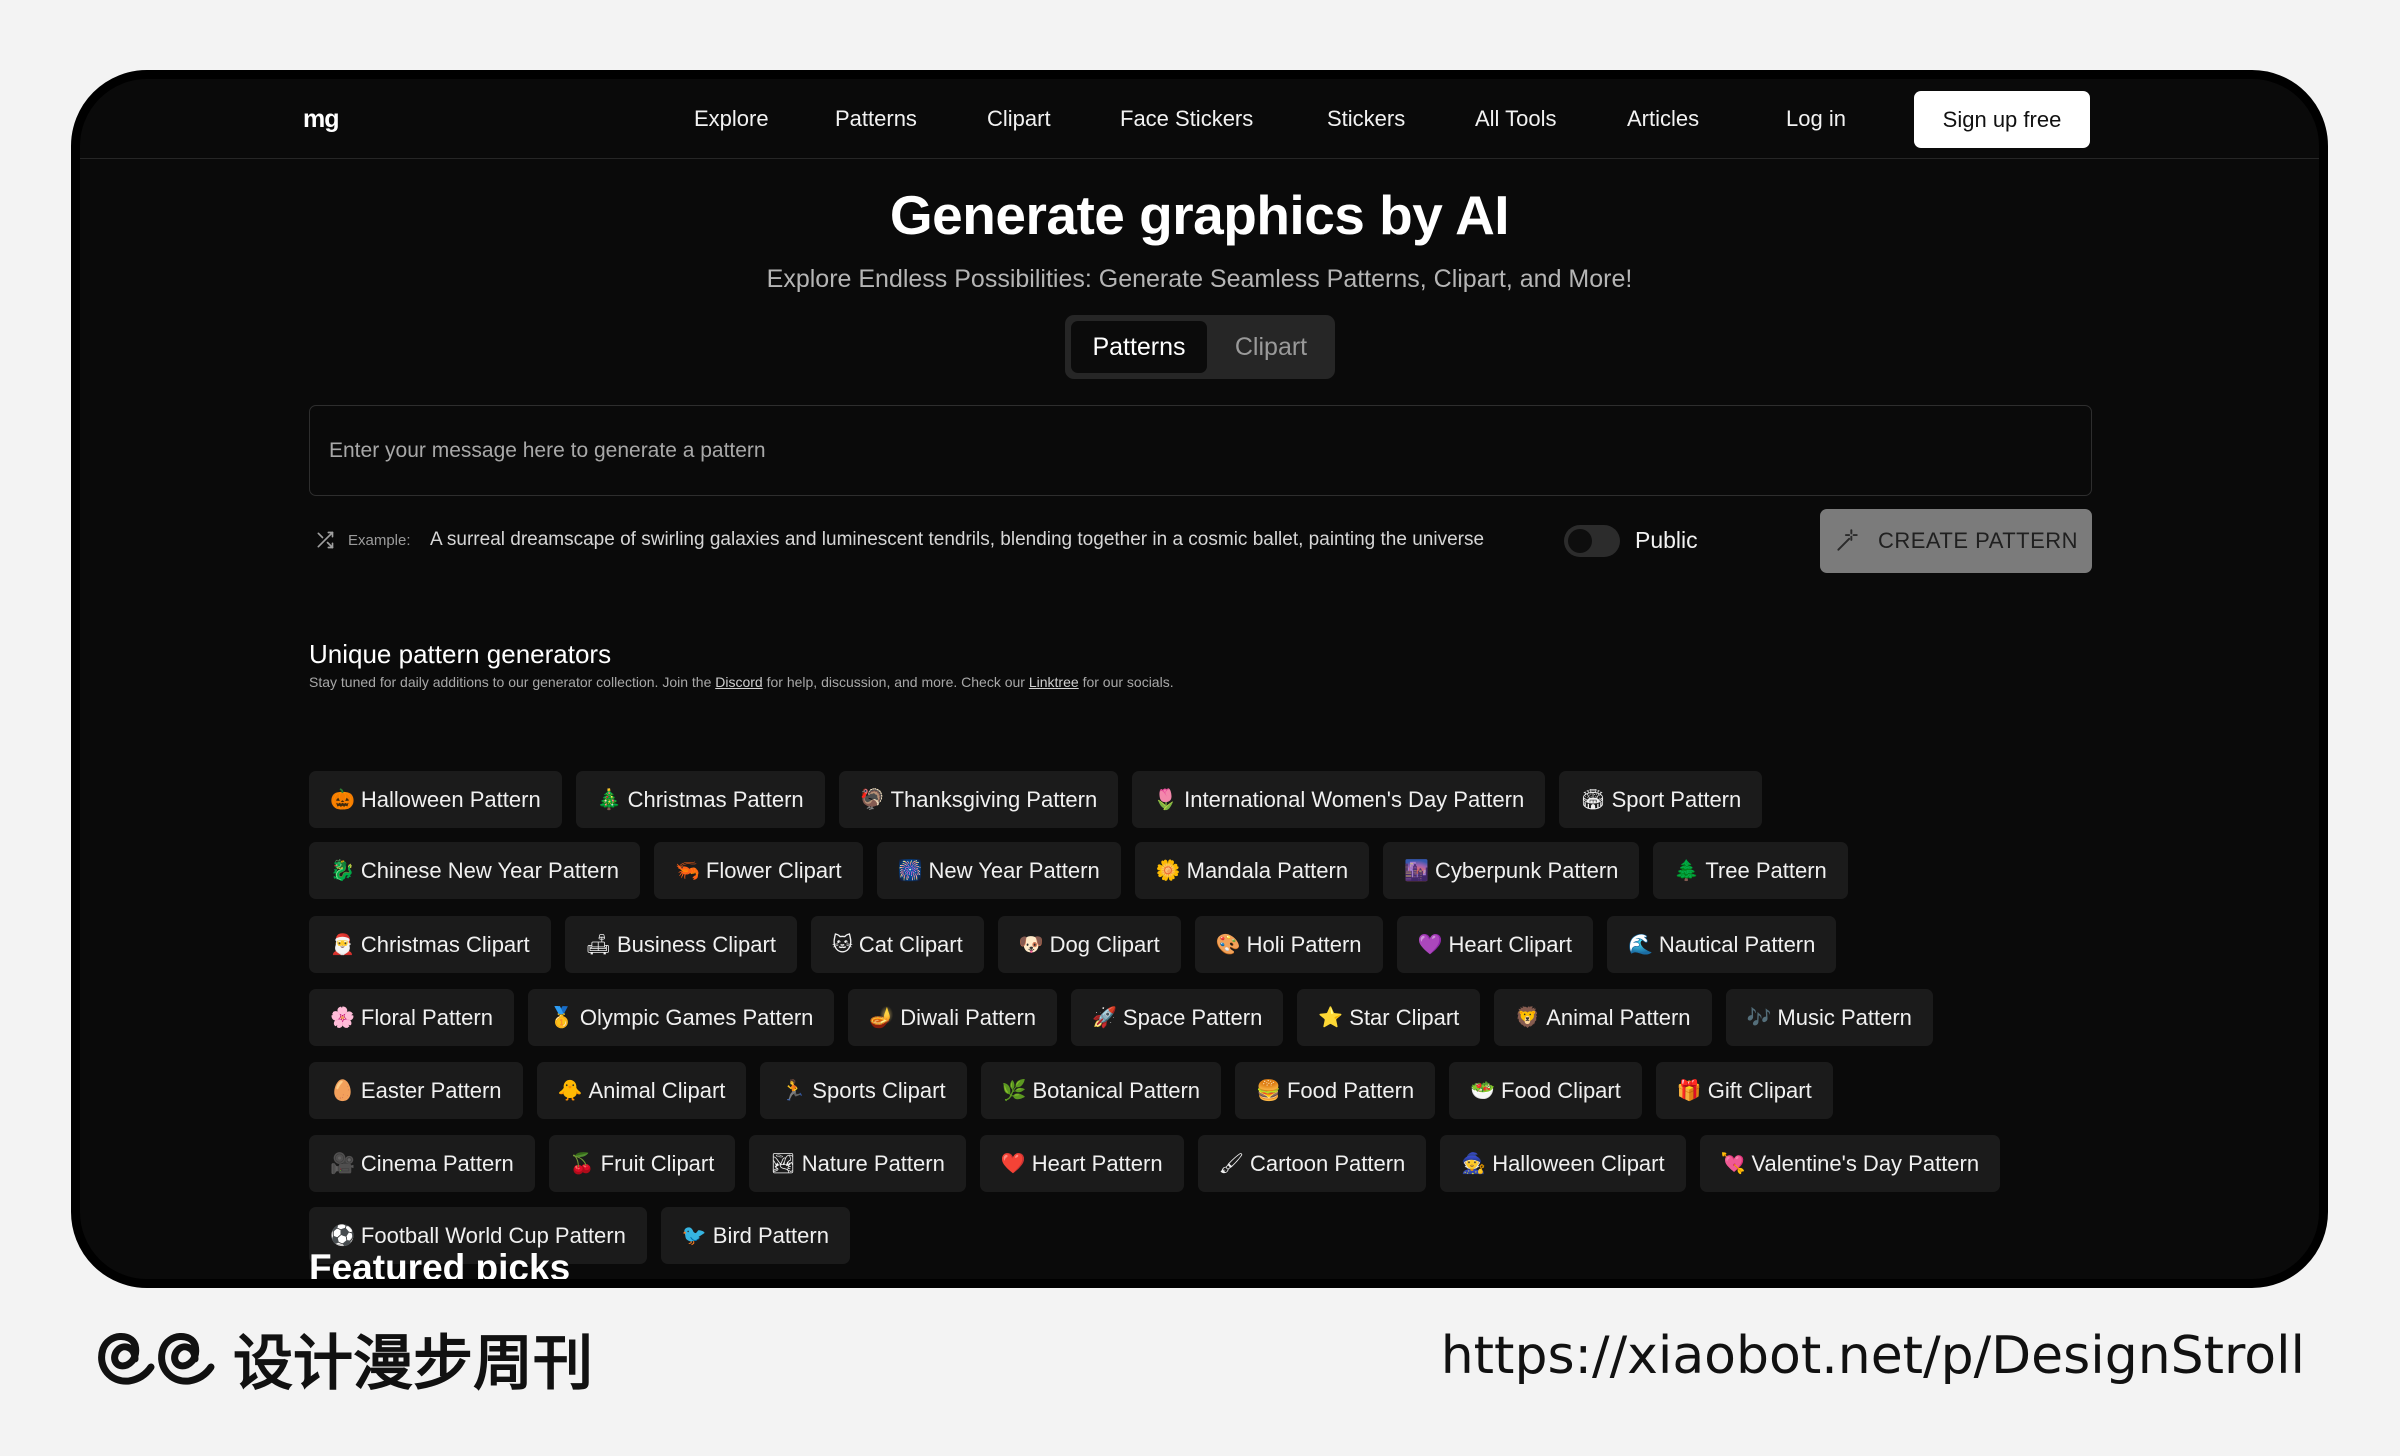  What do you see at coordinates (1474, 1163) in the screenshot?
I see `generator-emoji-icon: 🧙` at bounding box center [1474, 1163].